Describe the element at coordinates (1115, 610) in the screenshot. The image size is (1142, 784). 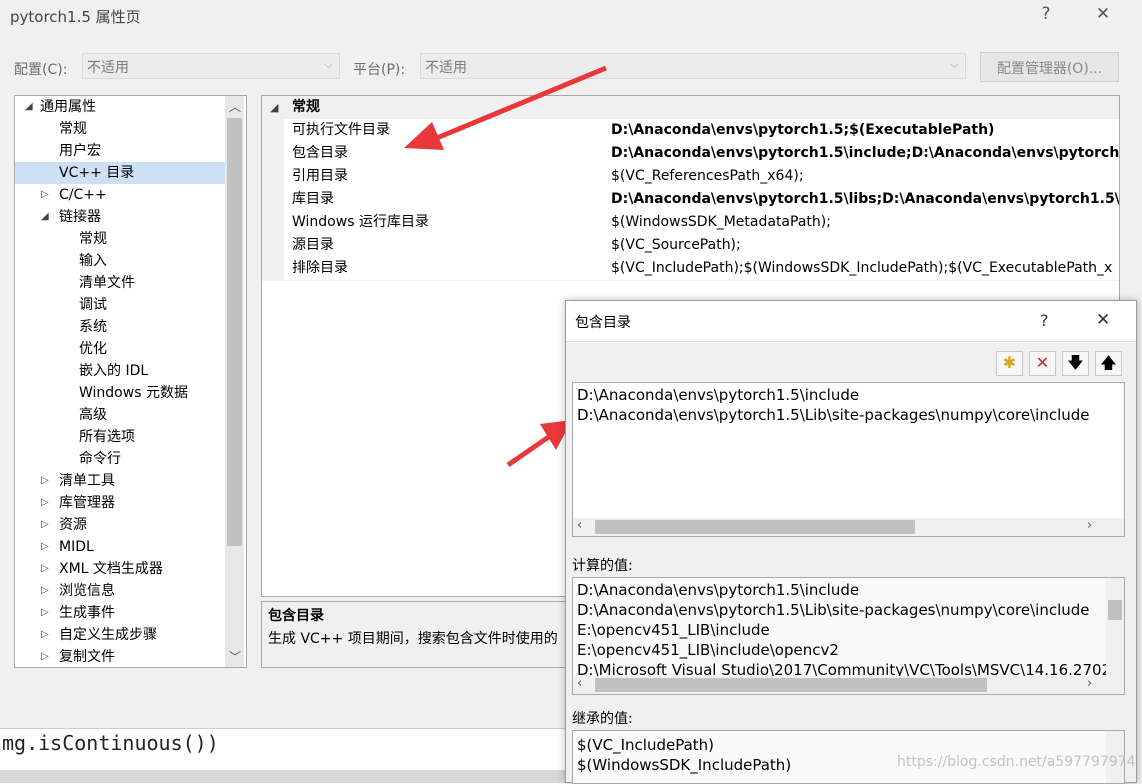
I see `evaluated-vscroll-thumb` at that location.